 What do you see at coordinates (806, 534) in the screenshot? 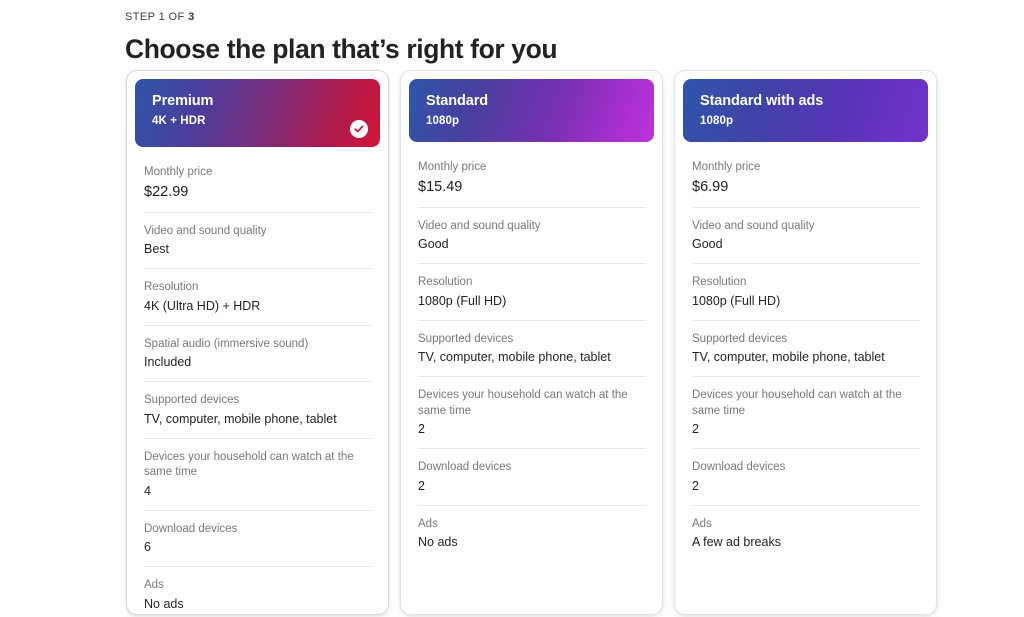
I see `feature-row: Ads A few ad breaks` at bounding box center [806, 534].